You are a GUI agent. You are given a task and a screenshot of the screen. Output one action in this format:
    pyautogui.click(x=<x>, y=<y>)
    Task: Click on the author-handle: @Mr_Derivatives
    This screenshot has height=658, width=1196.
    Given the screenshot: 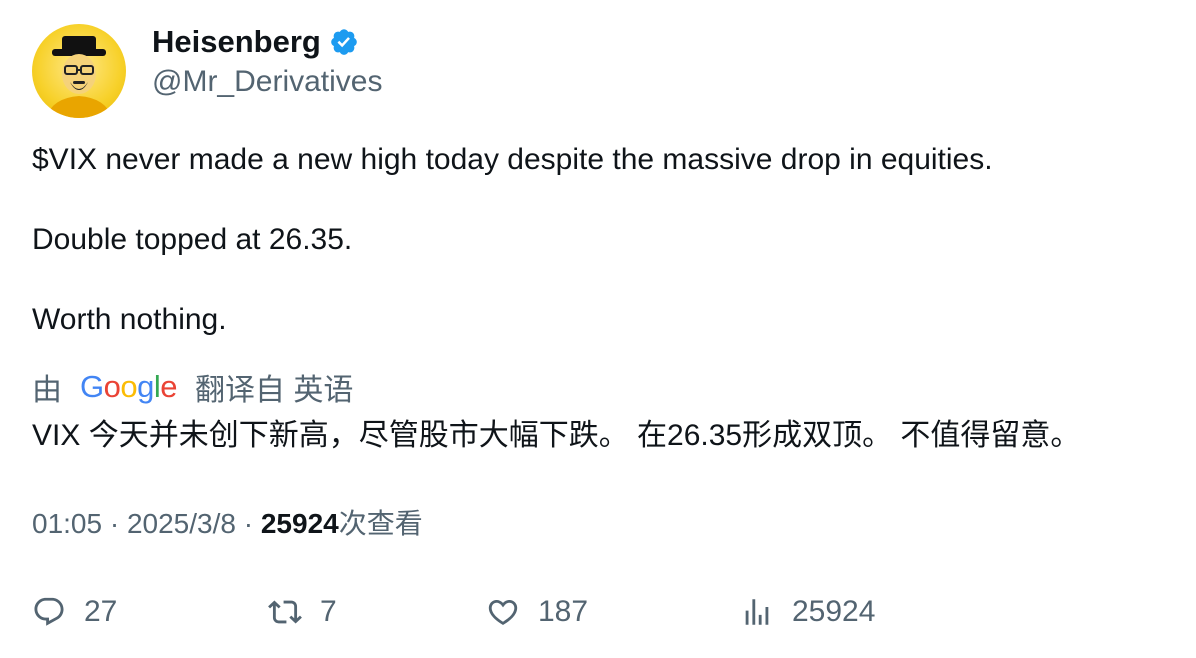 What is the action you would take?
    pyautogui.click(x=267, y=82)
    